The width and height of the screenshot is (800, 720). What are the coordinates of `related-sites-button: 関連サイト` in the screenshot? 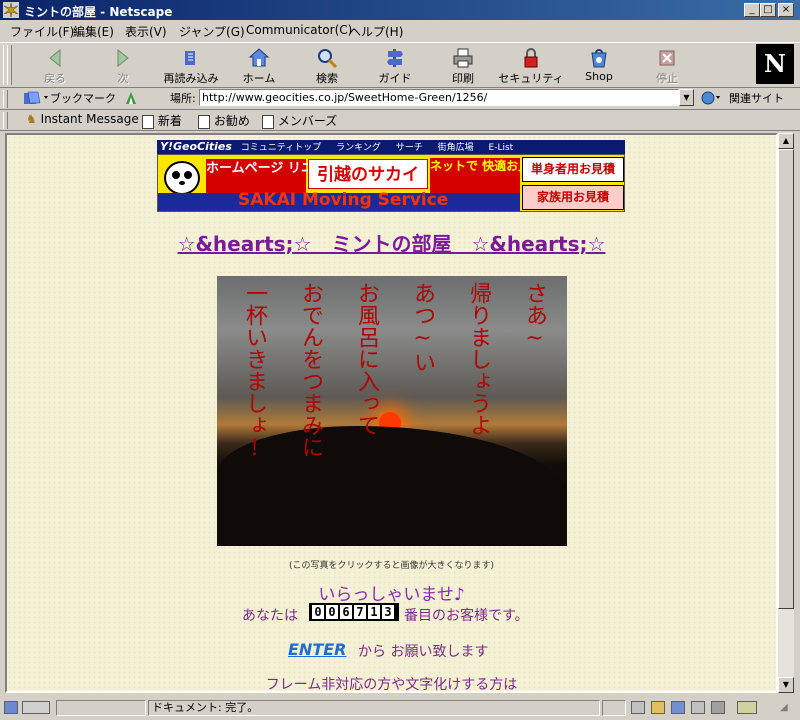 It's located at (756, 98).